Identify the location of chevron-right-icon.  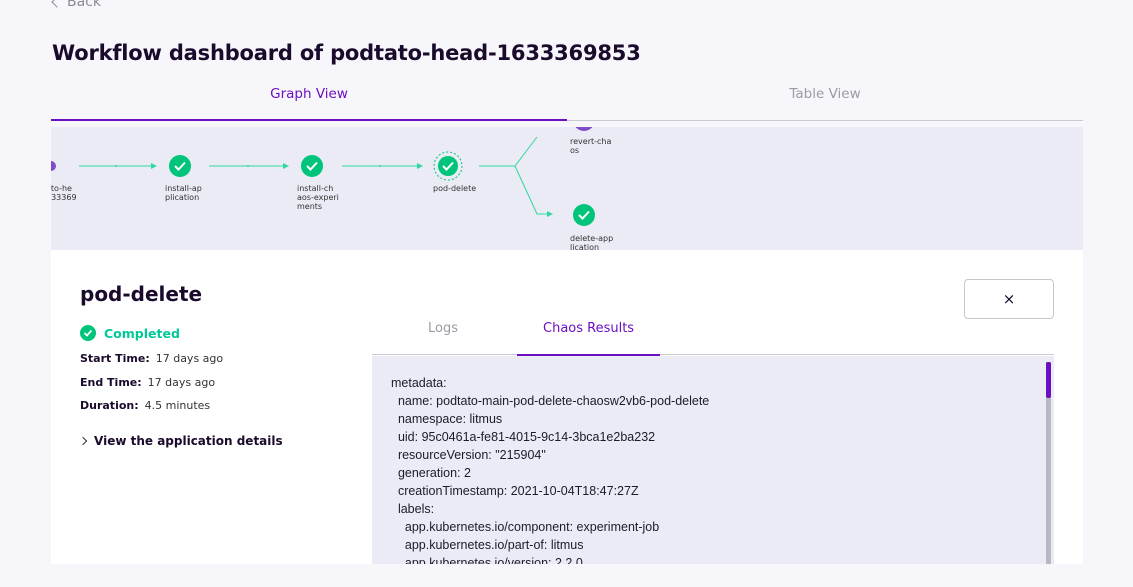
(83, 441).